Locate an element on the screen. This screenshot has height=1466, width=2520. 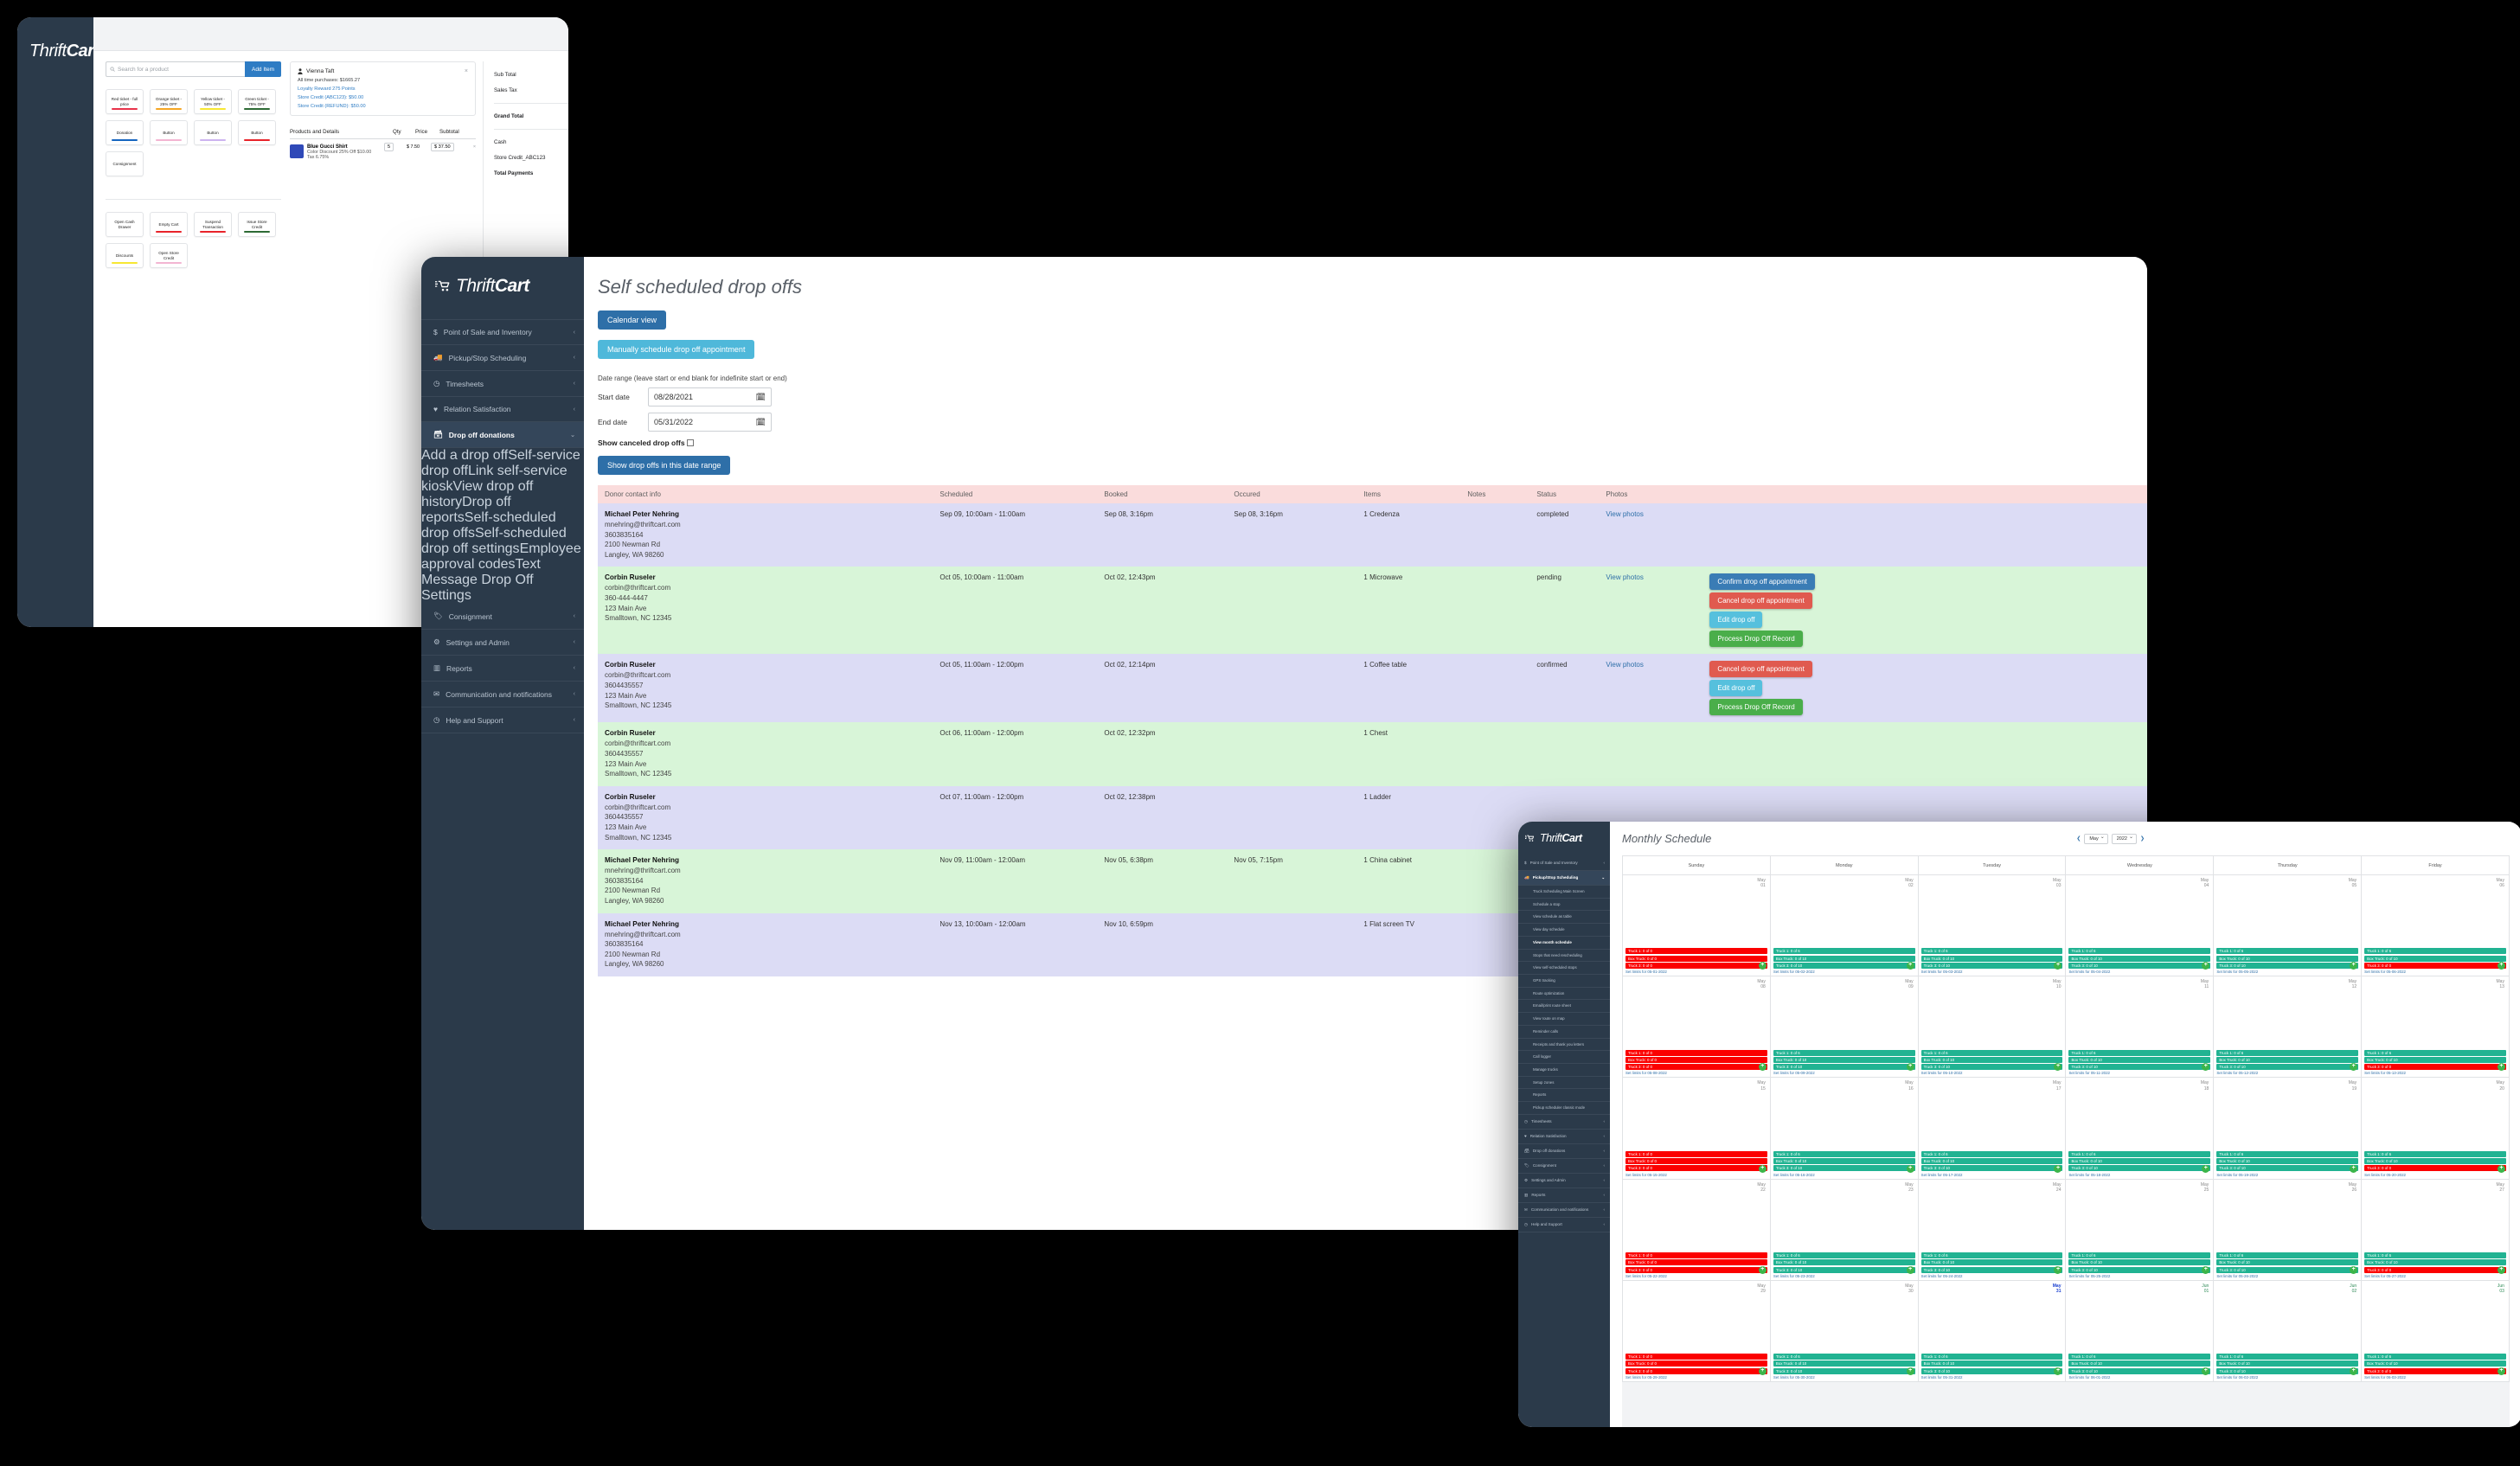
nav-item-drop-off-donations: 🗃 Drop off donations ‹ is located at coordinates (1564, 1151).